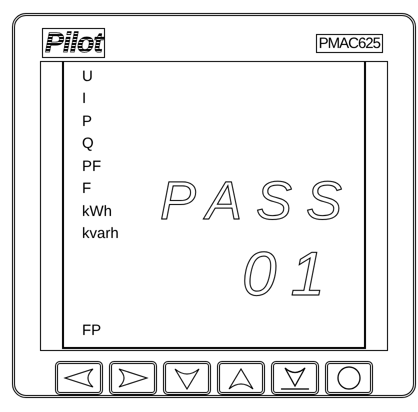  What do you see at coordinates (87, 189) in the screenshot?
I see `indicator-label: F` at bounding box center [87, 189].